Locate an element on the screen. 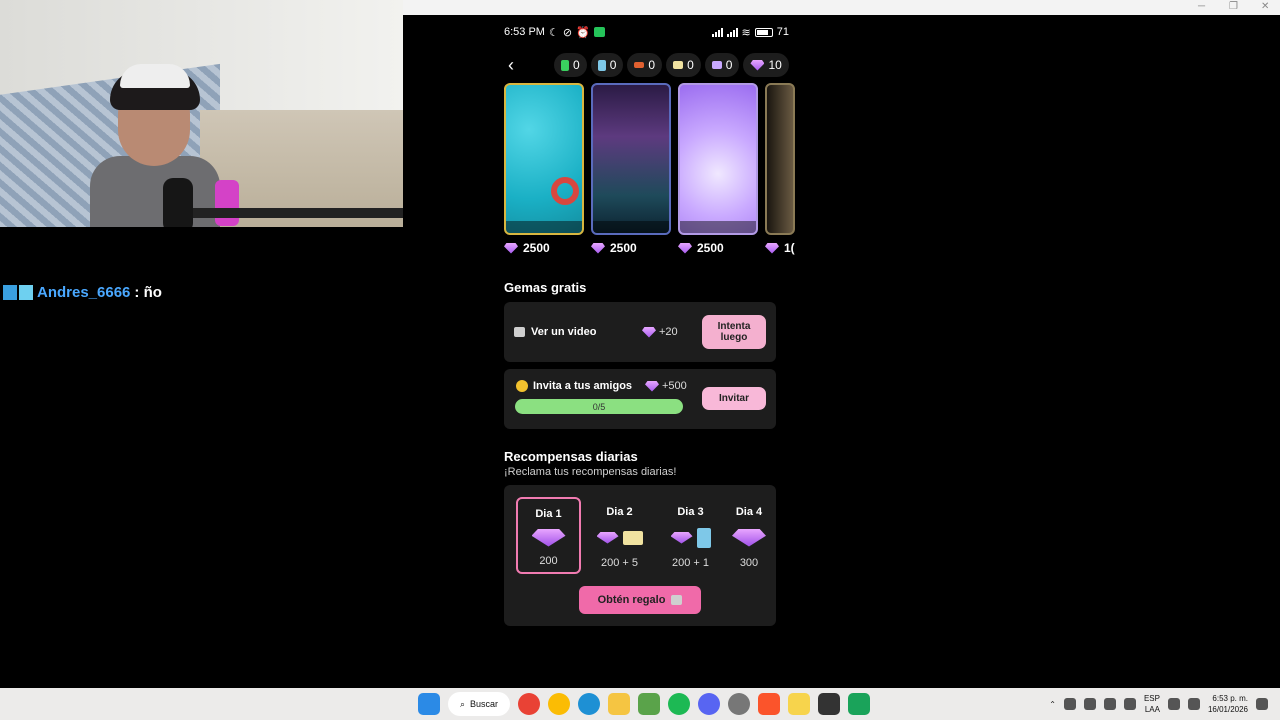 Image resolution: width=1280 pixels, height=720 pixels. usb-icon is located at coordinates (1109, 704).